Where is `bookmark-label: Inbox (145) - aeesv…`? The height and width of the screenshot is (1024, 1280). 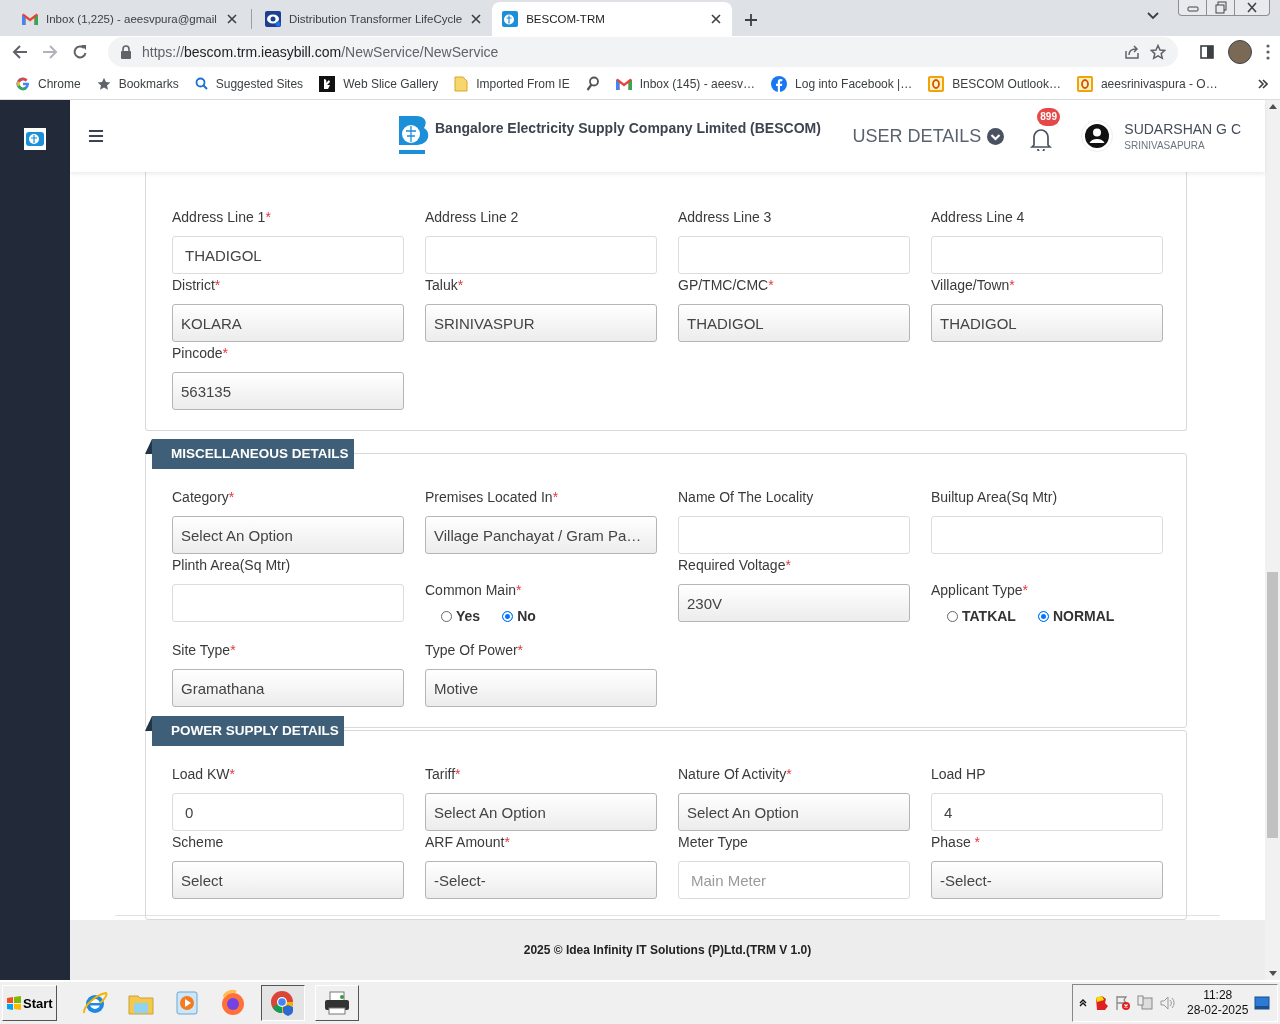 bookmark-label: Inbox (145) - aeesv… is located at coordinates (697, 83).